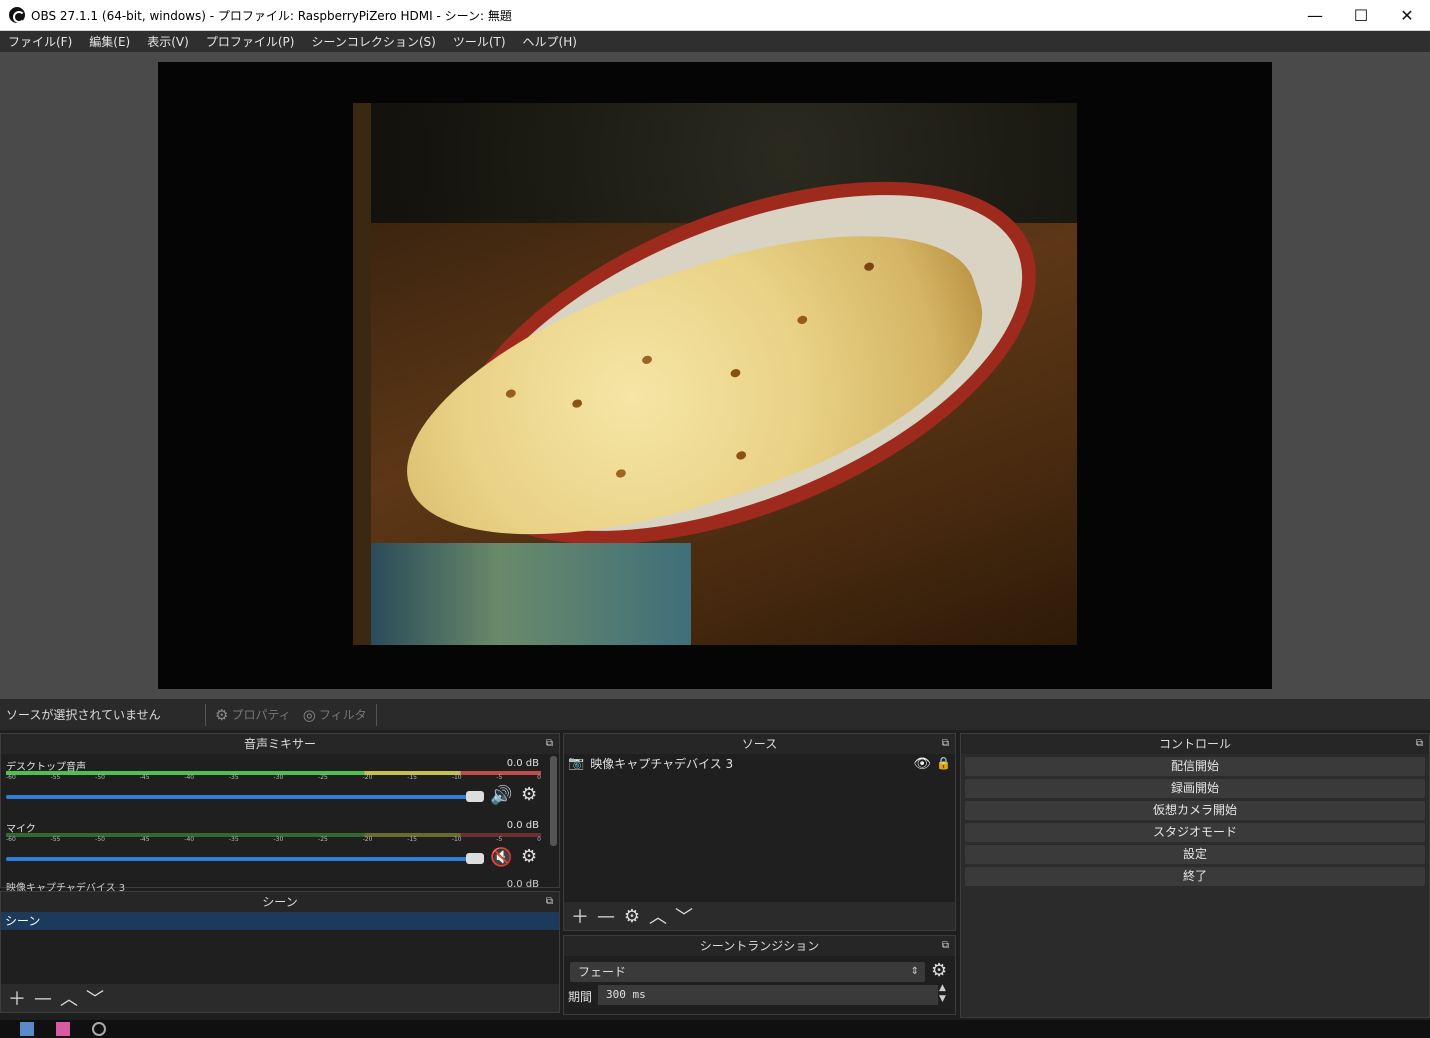 Image resolution: width=1430 pixels, height=1038 pixels. I want to click on menu-tools: ツール(T), so click(479, 41).